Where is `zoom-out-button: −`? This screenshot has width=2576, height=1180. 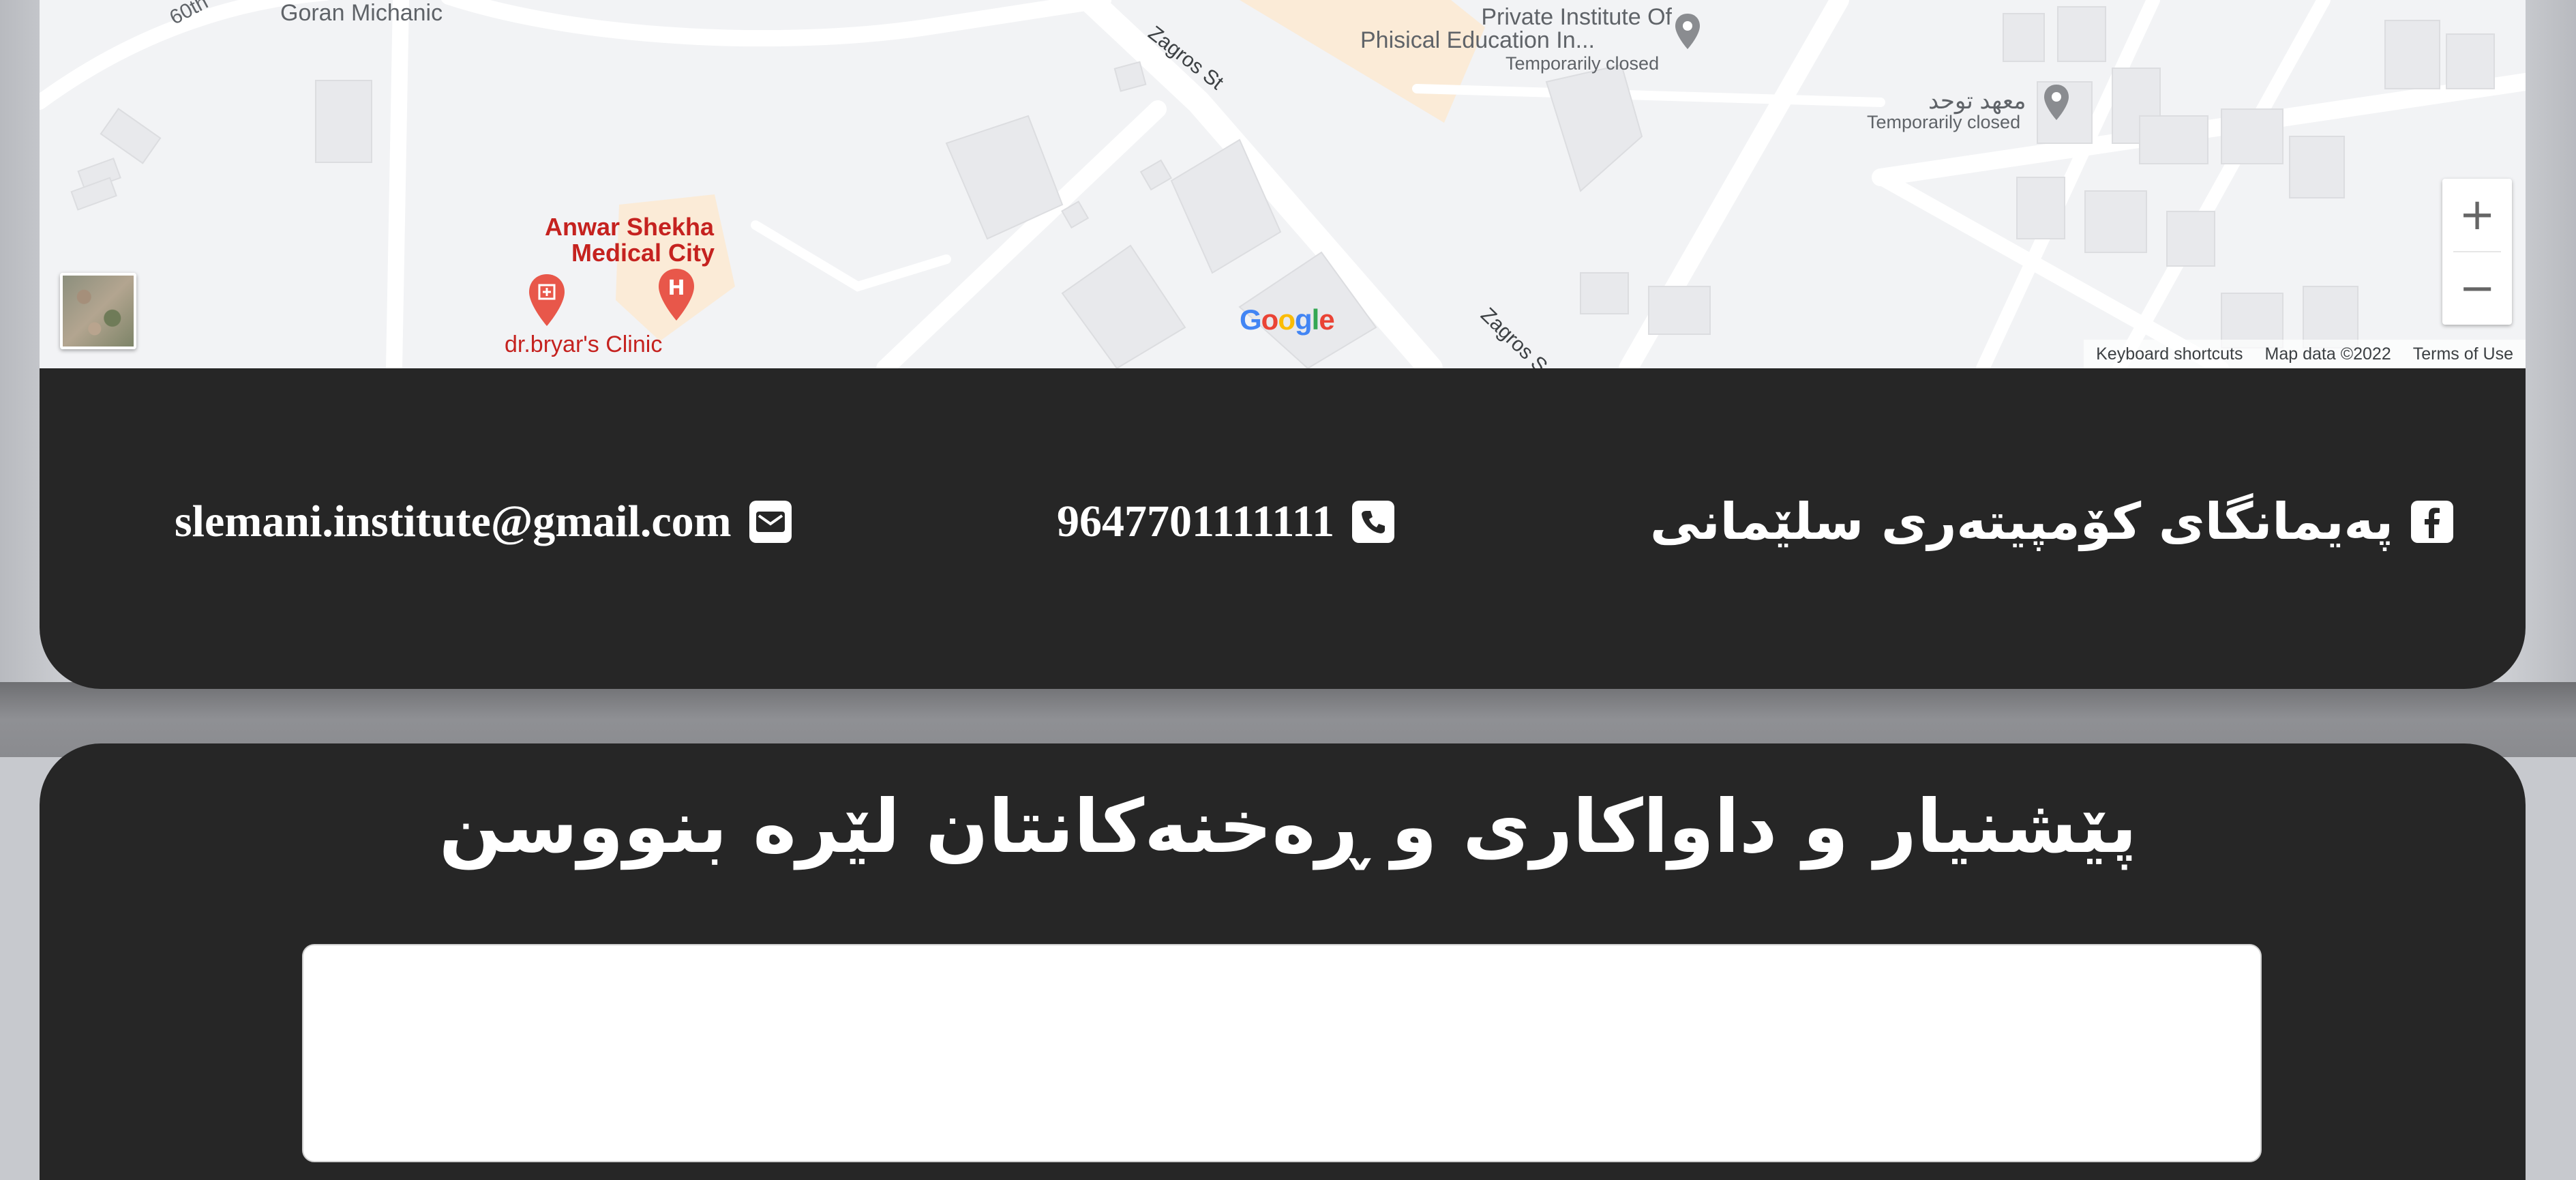
zoom-out-button: − is located at coordinates (2477, 288).